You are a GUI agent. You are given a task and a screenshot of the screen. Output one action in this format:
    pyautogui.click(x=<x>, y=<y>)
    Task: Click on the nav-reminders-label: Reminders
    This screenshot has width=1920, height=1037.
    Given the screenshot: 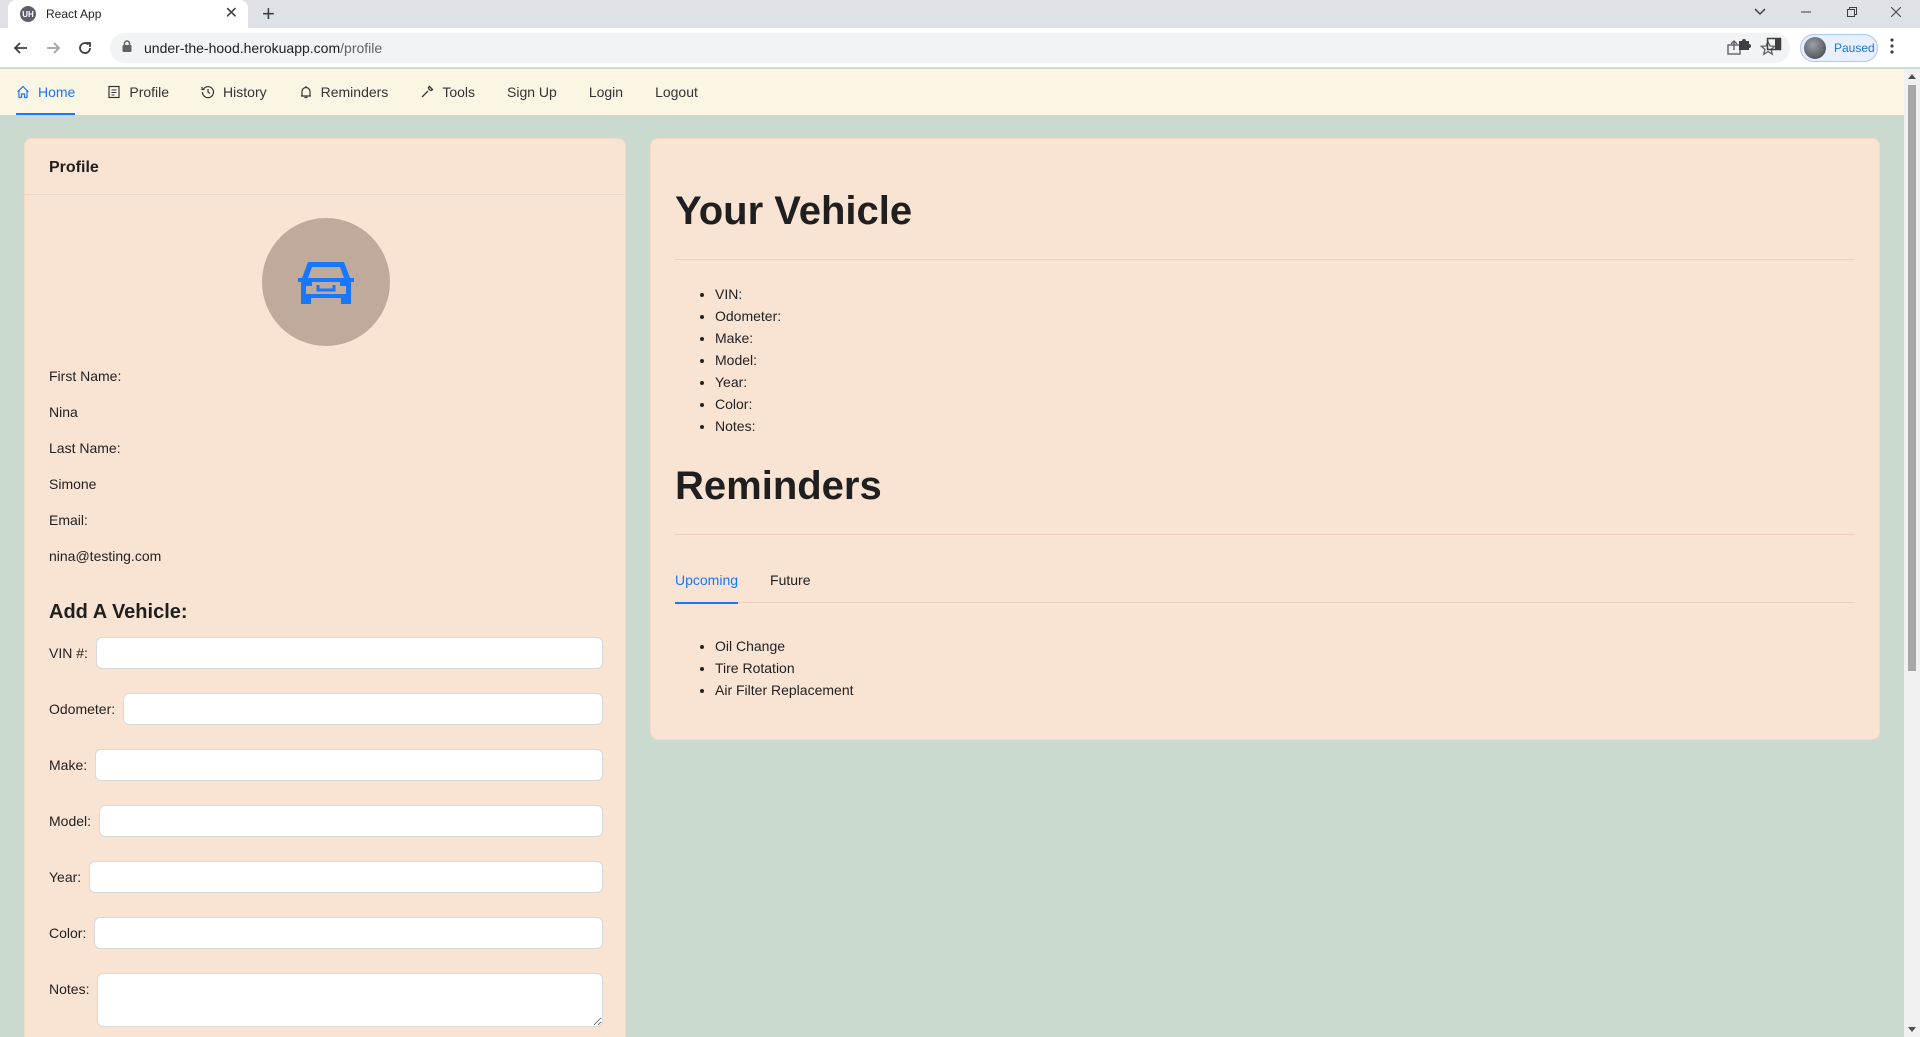 What is the action you would take?
    pyautogui.click(x=354, y=92)
    